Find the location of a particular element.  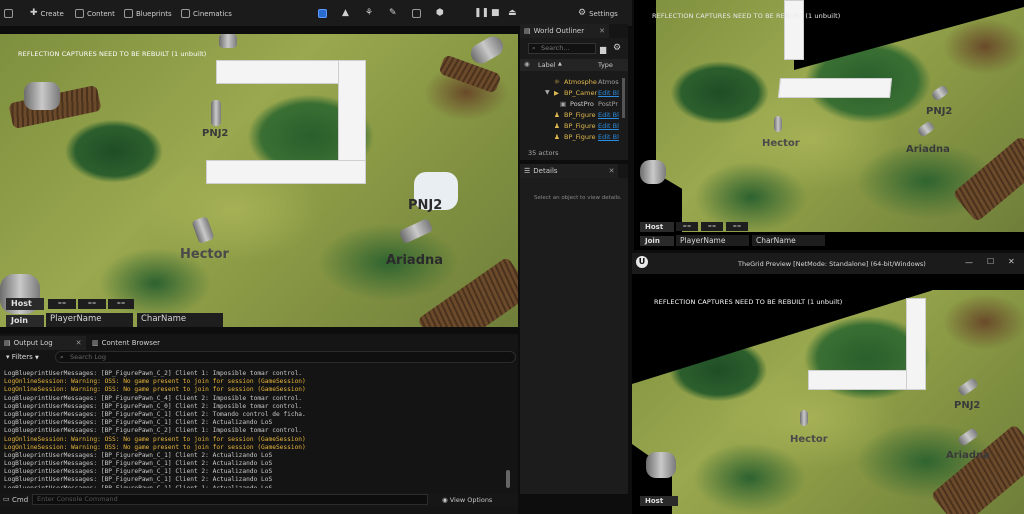

content-menu: Content is located at coordinates (95, 13).